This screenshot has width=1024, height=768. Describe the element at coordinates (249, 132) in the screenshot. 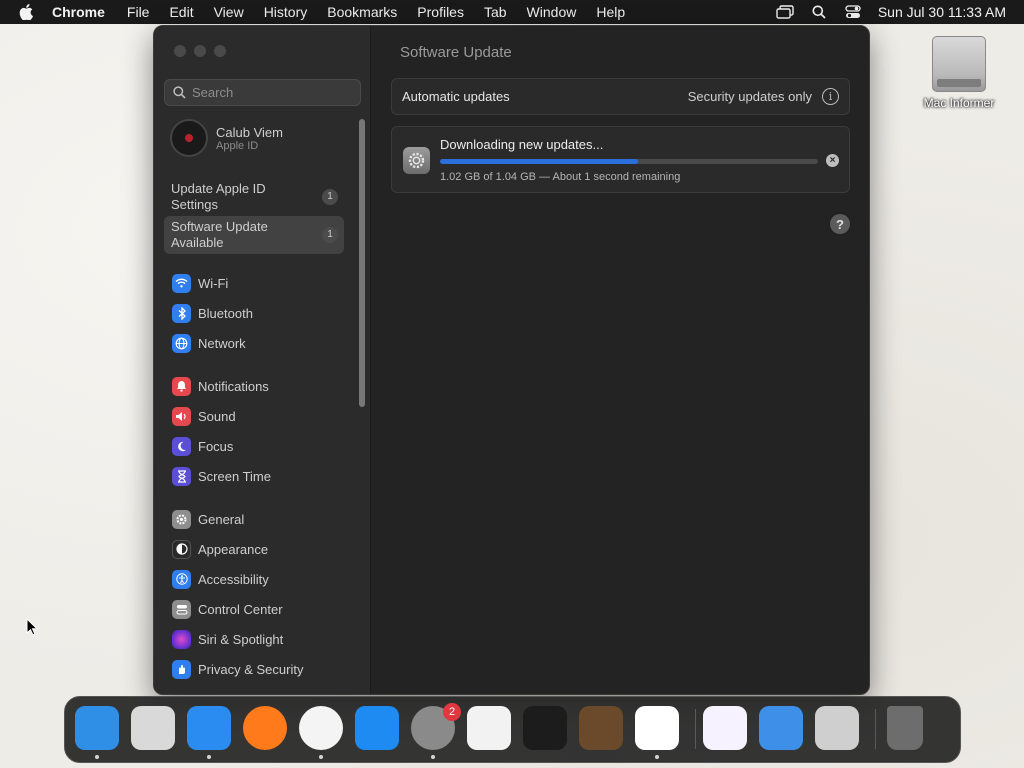

I see `account-name: Calub Viem` at that location.